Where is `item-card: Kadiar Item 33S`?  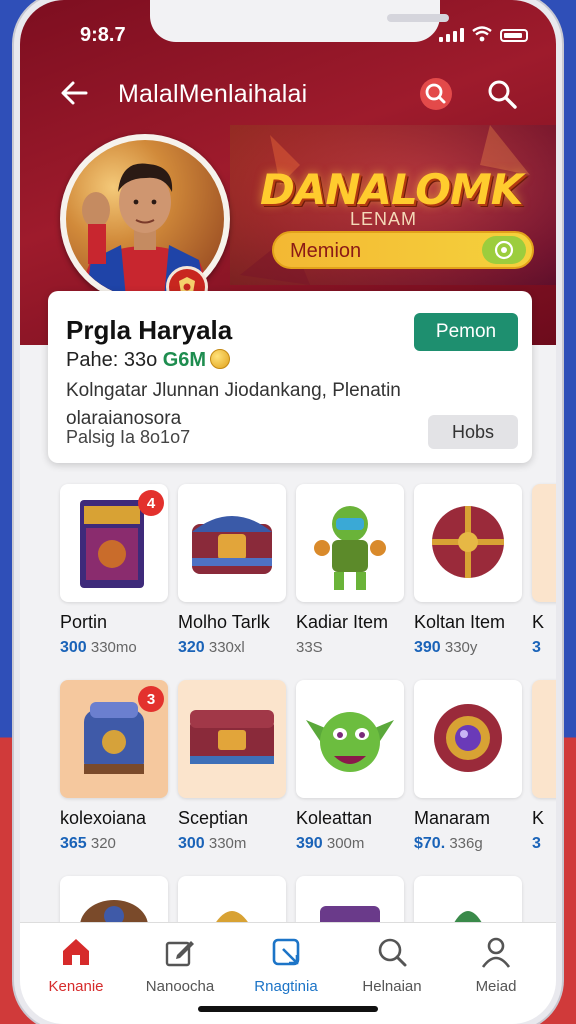 item-card: Kadiar Item 33S is located at coordinates (350, 570).